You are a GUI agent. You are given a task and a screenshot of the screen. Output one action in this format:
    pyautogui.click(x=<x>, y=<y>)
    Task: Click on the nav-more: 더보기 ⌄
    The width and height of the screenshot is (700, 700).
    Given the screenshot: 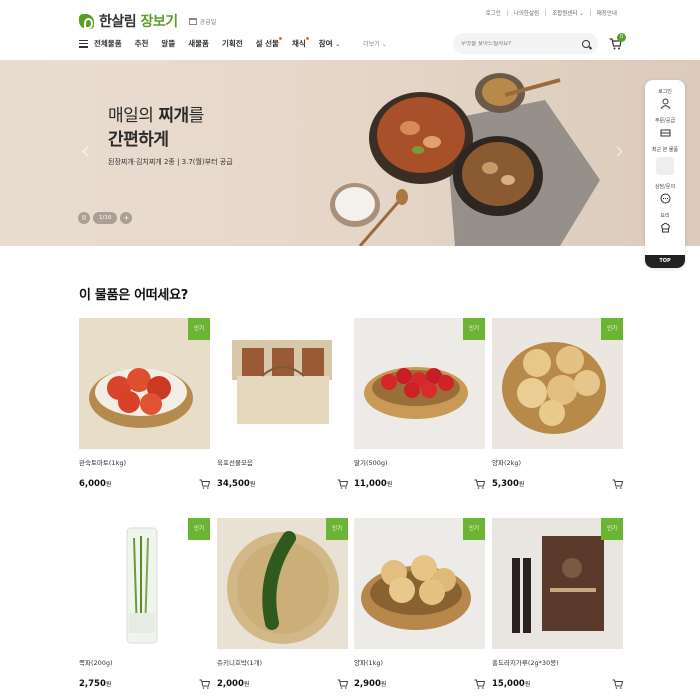 What is the action you would take?
    pyautogui.click(x=375, y=43)
    